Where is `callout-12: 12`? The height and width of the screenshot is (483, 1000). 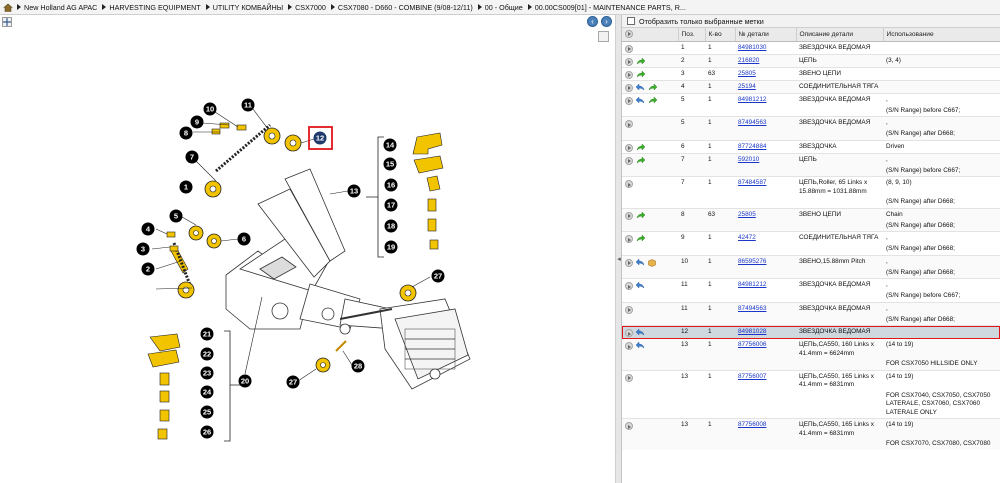
callout-12: 12 is located at coordinates (320, 138).